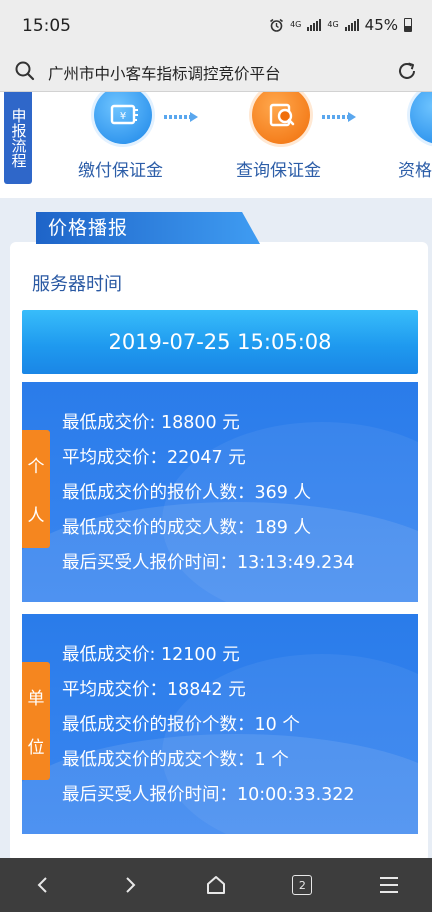 Image resolution: width=432 pixels, height=912 pixels. What do you see at coordinates (281, 118) in the screenshot?
I see `search-document-icon` at bounding box center [281, 118].